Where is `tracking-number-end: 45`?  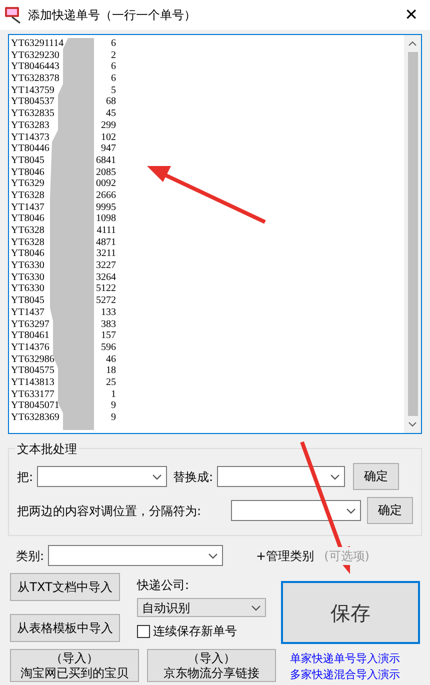
tracking-number-end: 45 is located at coordinates (111, 114).